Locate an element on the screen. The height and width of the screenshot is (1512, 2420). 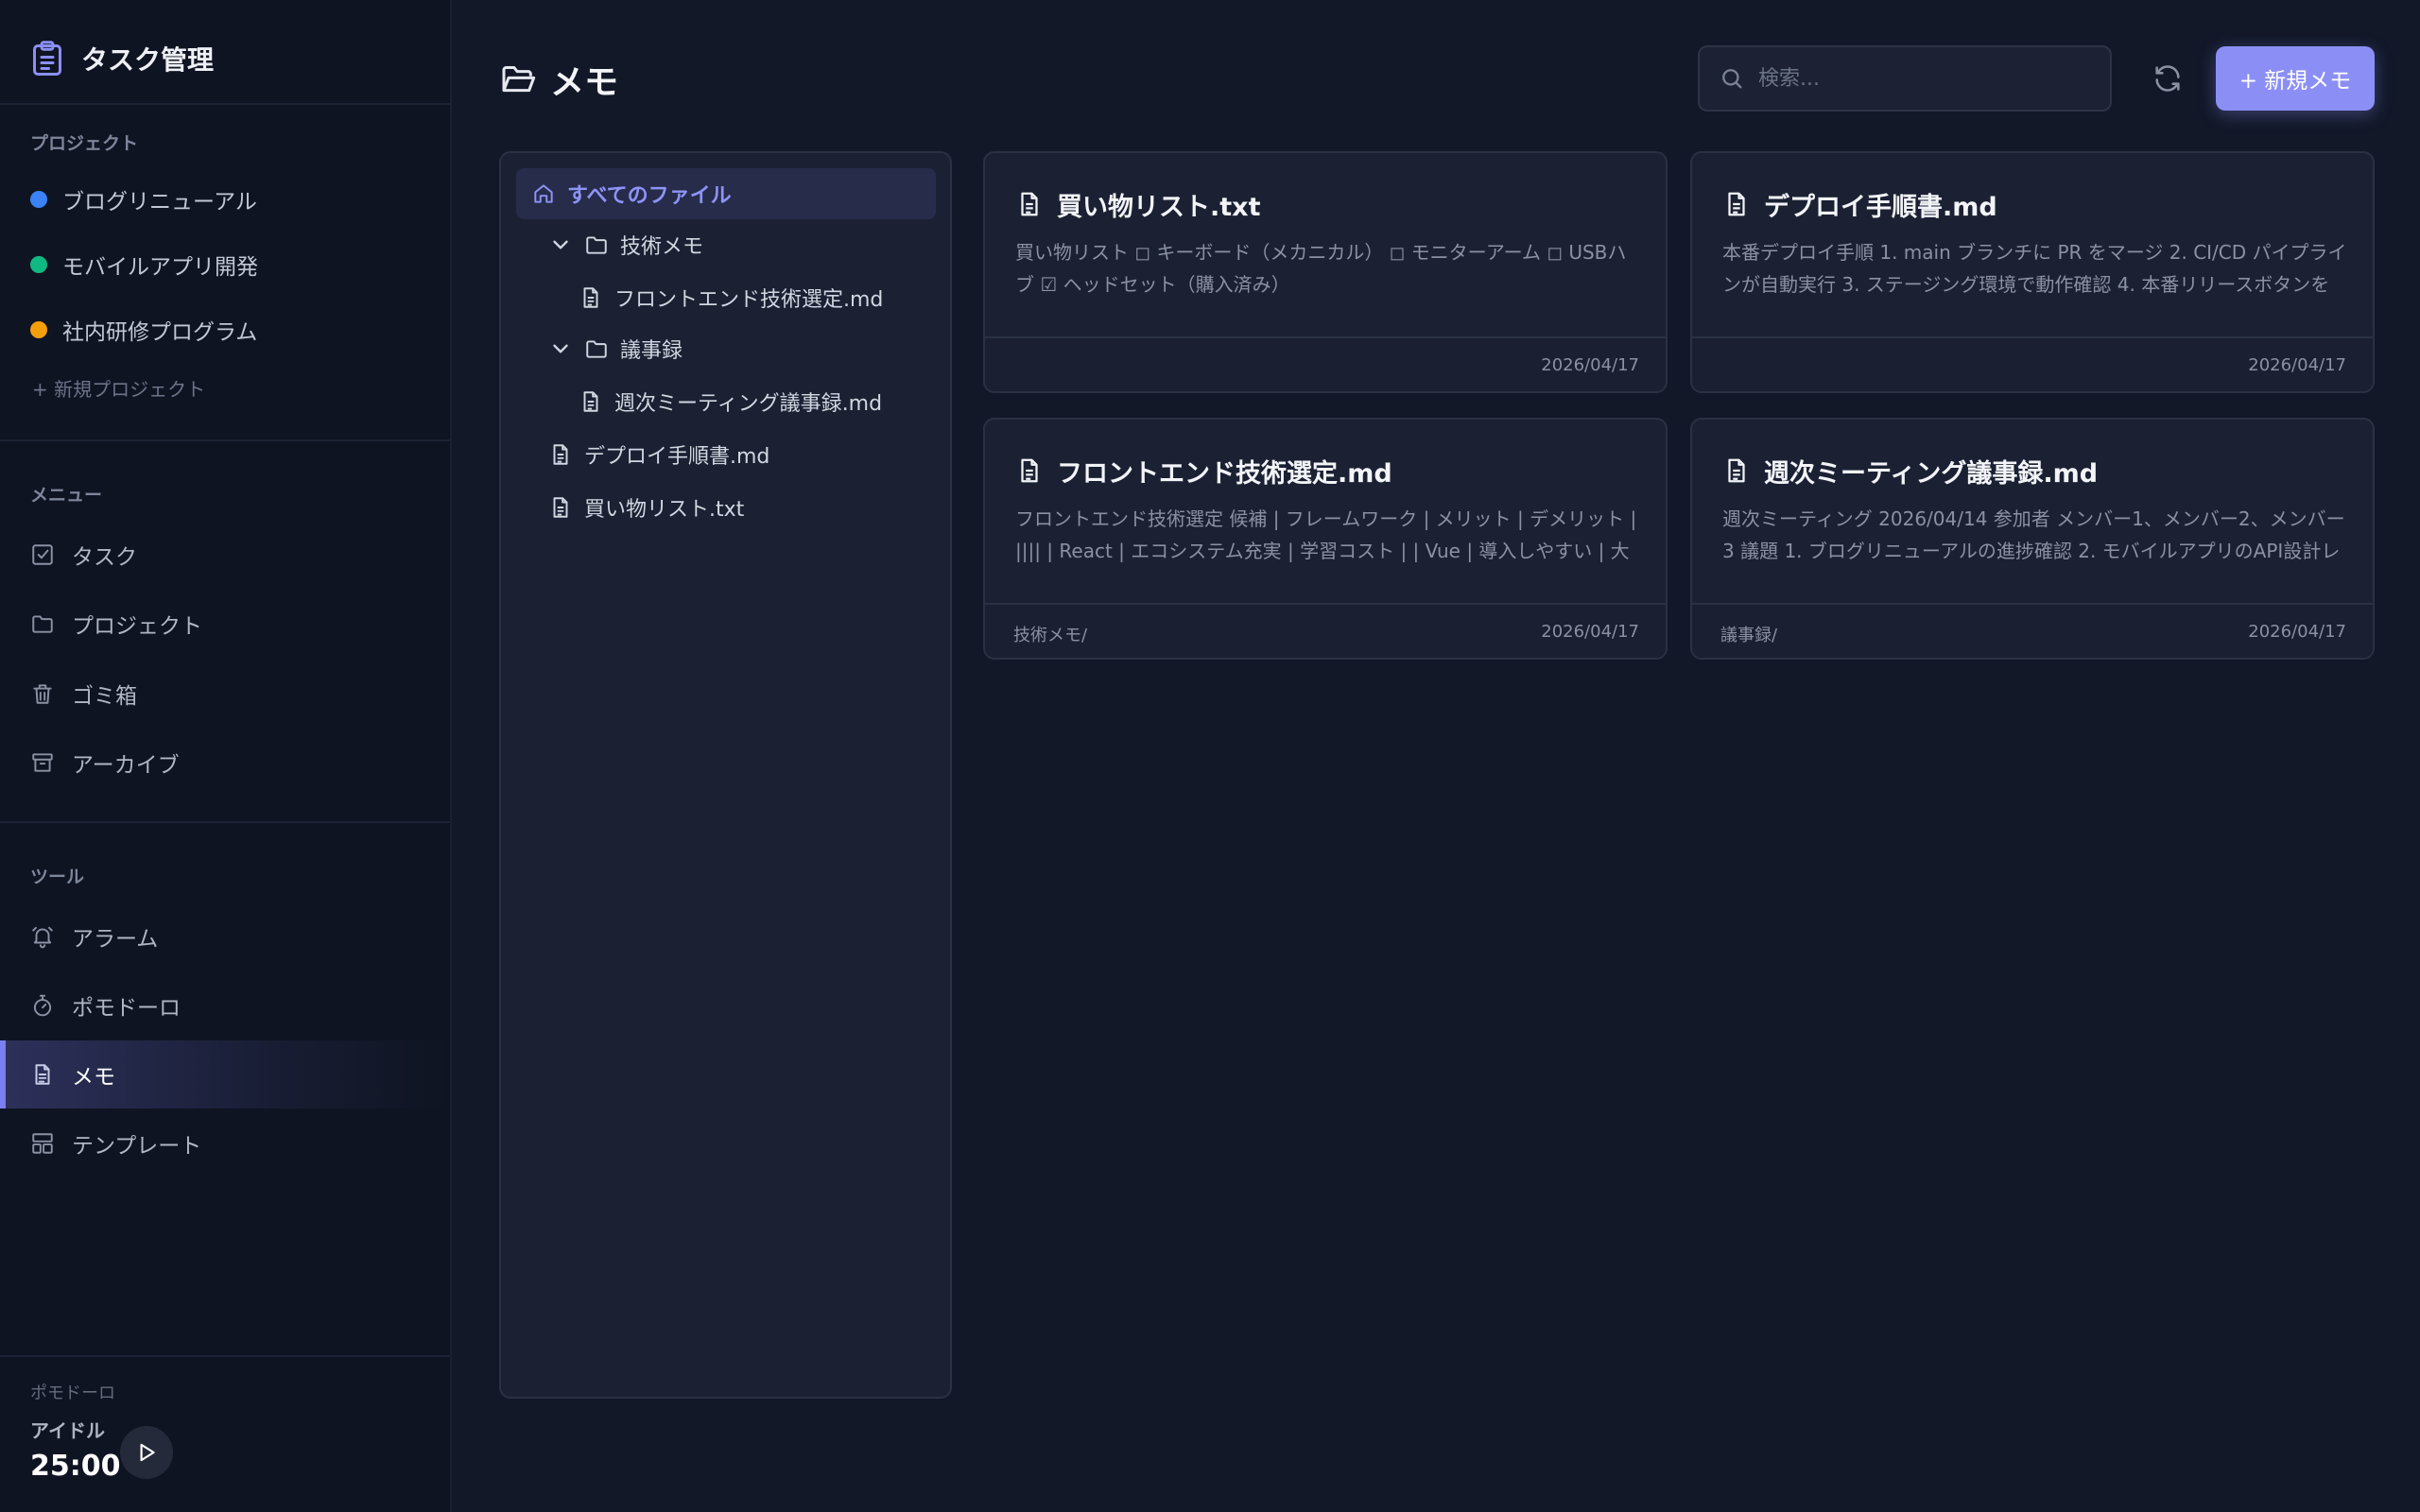
tree-file-frontend: フロントエンド技術選定.md is located at coordinates (731, 297).